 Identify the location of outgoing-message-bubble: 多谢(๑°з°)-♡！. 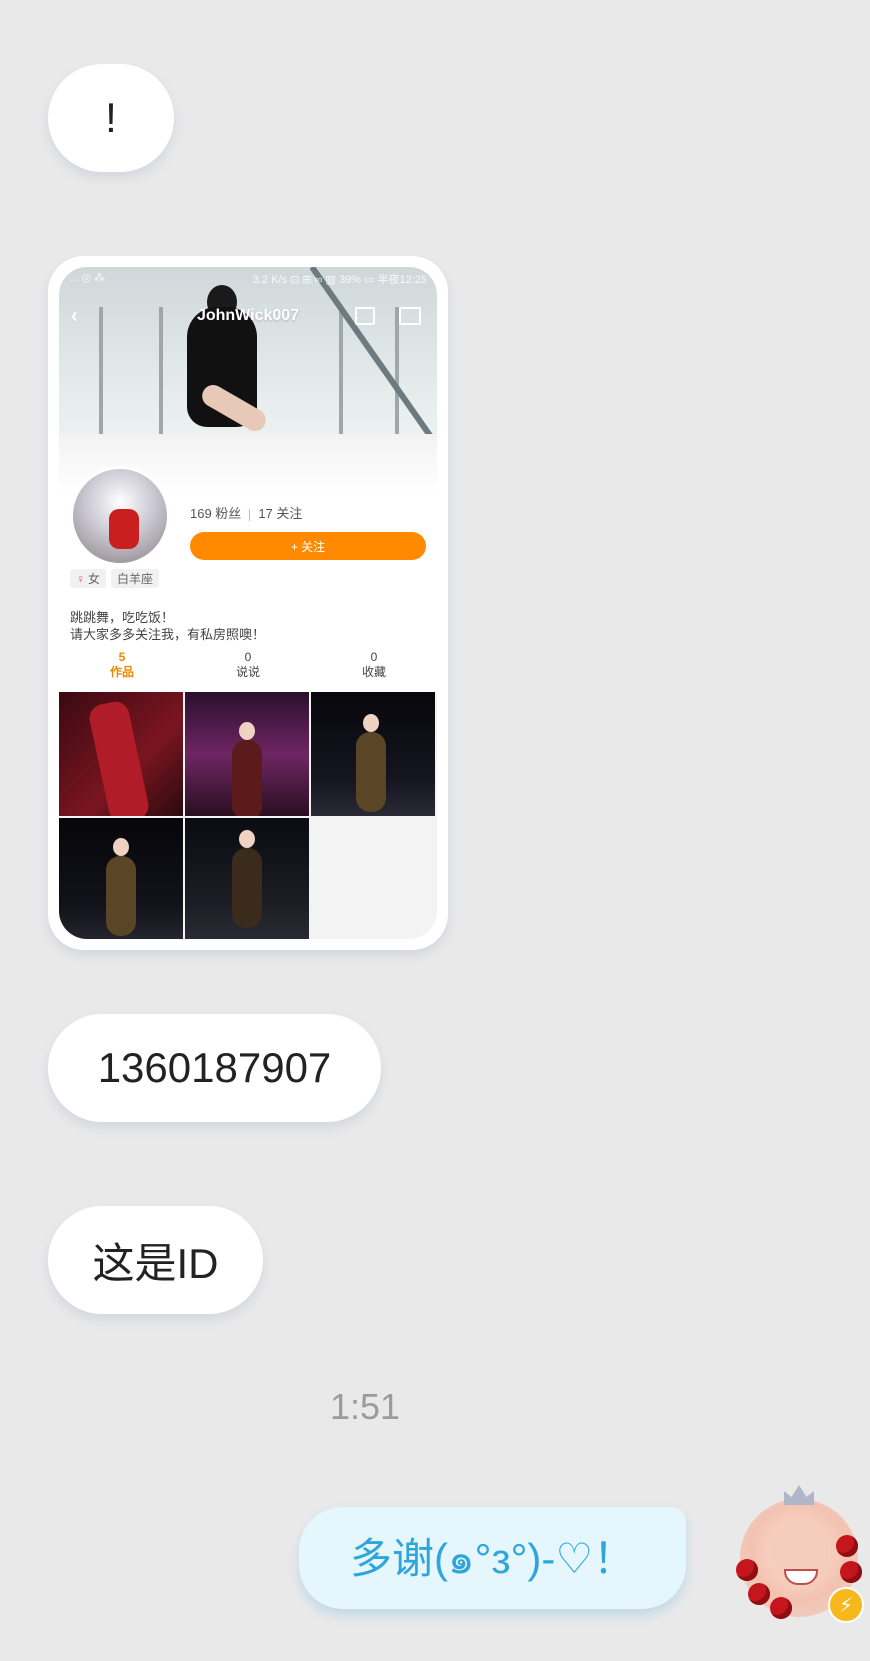
(492, 1558).